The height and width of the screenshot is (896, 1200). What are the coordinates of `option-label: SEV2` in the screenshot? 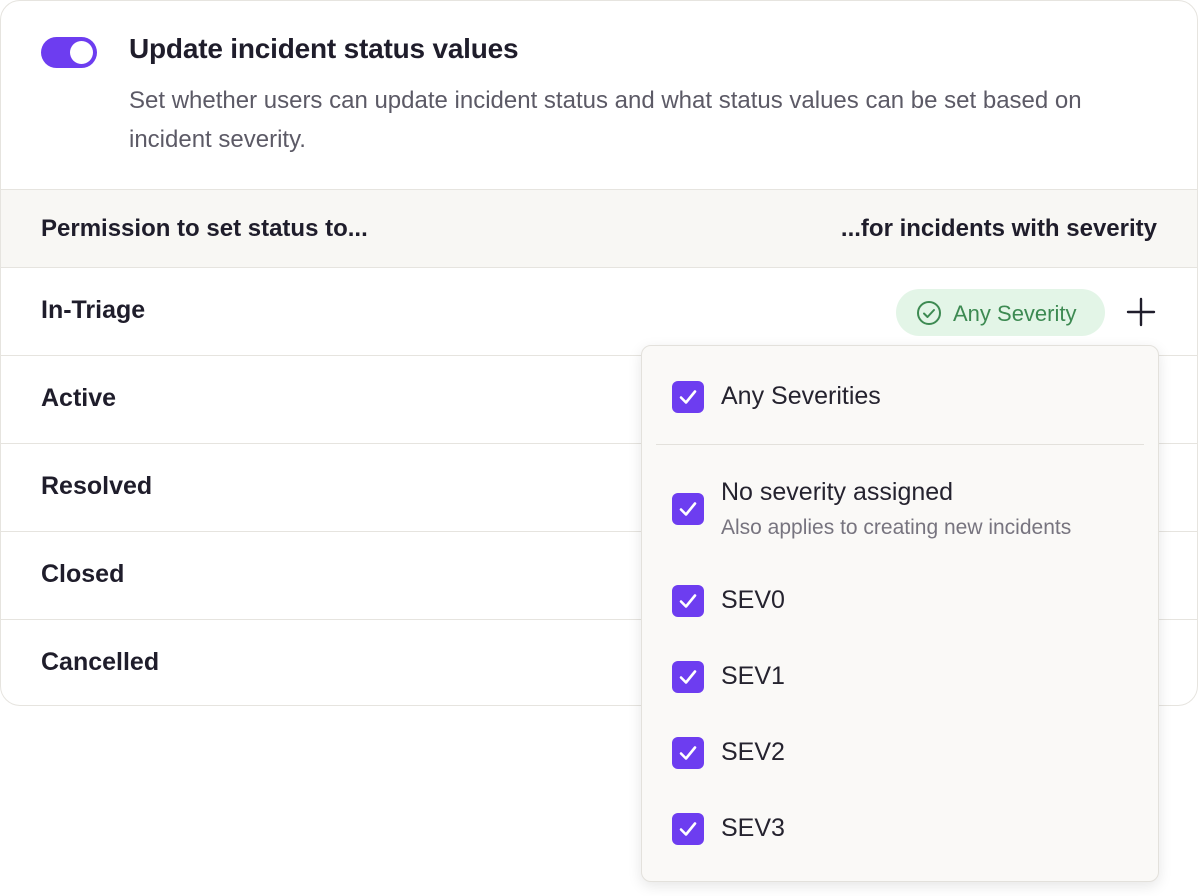 It's located at (753, 752).